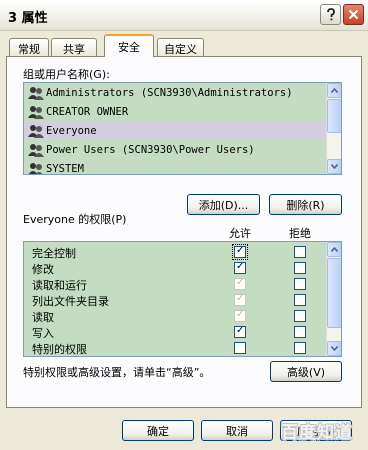 The width and height of the screenshot is (368, 450). What do you see at coordinates (175, 348) in the screenshot?
I see `permission-row-special: 特别的权限` at bounding box center [175, 348].